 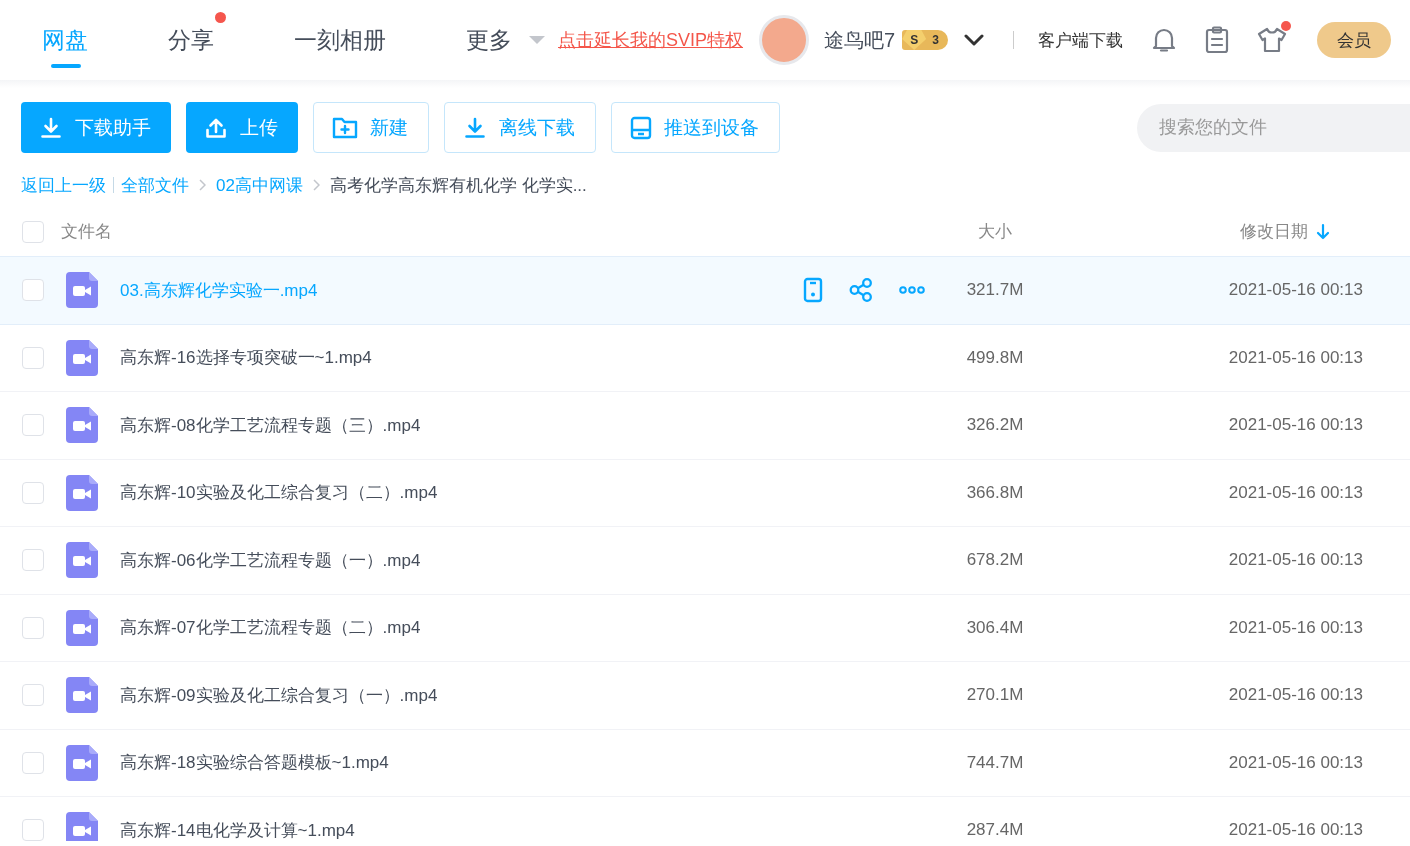 I want to click on file-size: 326.2M, so click(x=995, y=425).